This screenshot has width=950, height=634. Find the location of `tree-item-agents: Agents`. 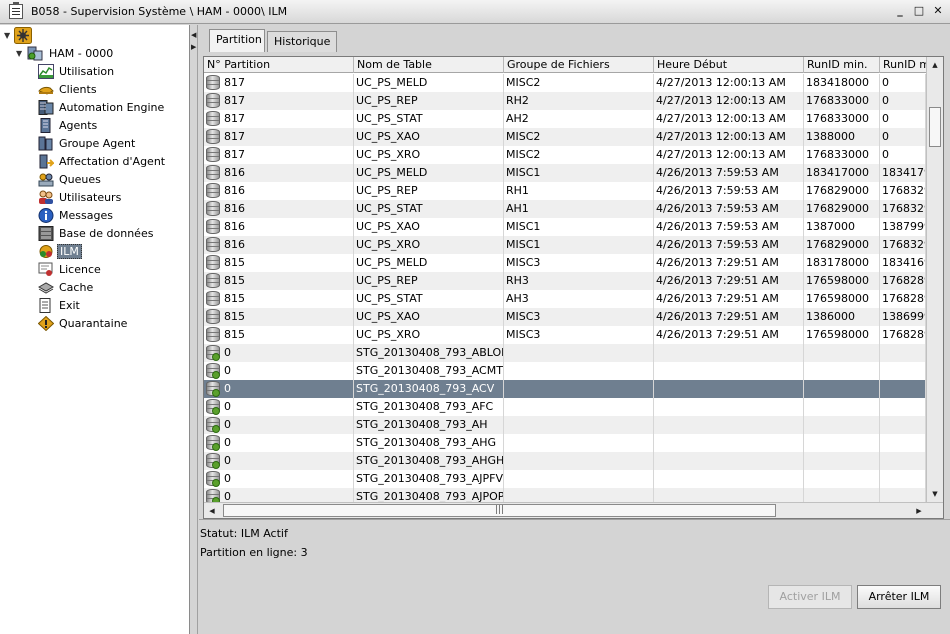

tree-item-agents: Agents is located at coordinates (69, 125).